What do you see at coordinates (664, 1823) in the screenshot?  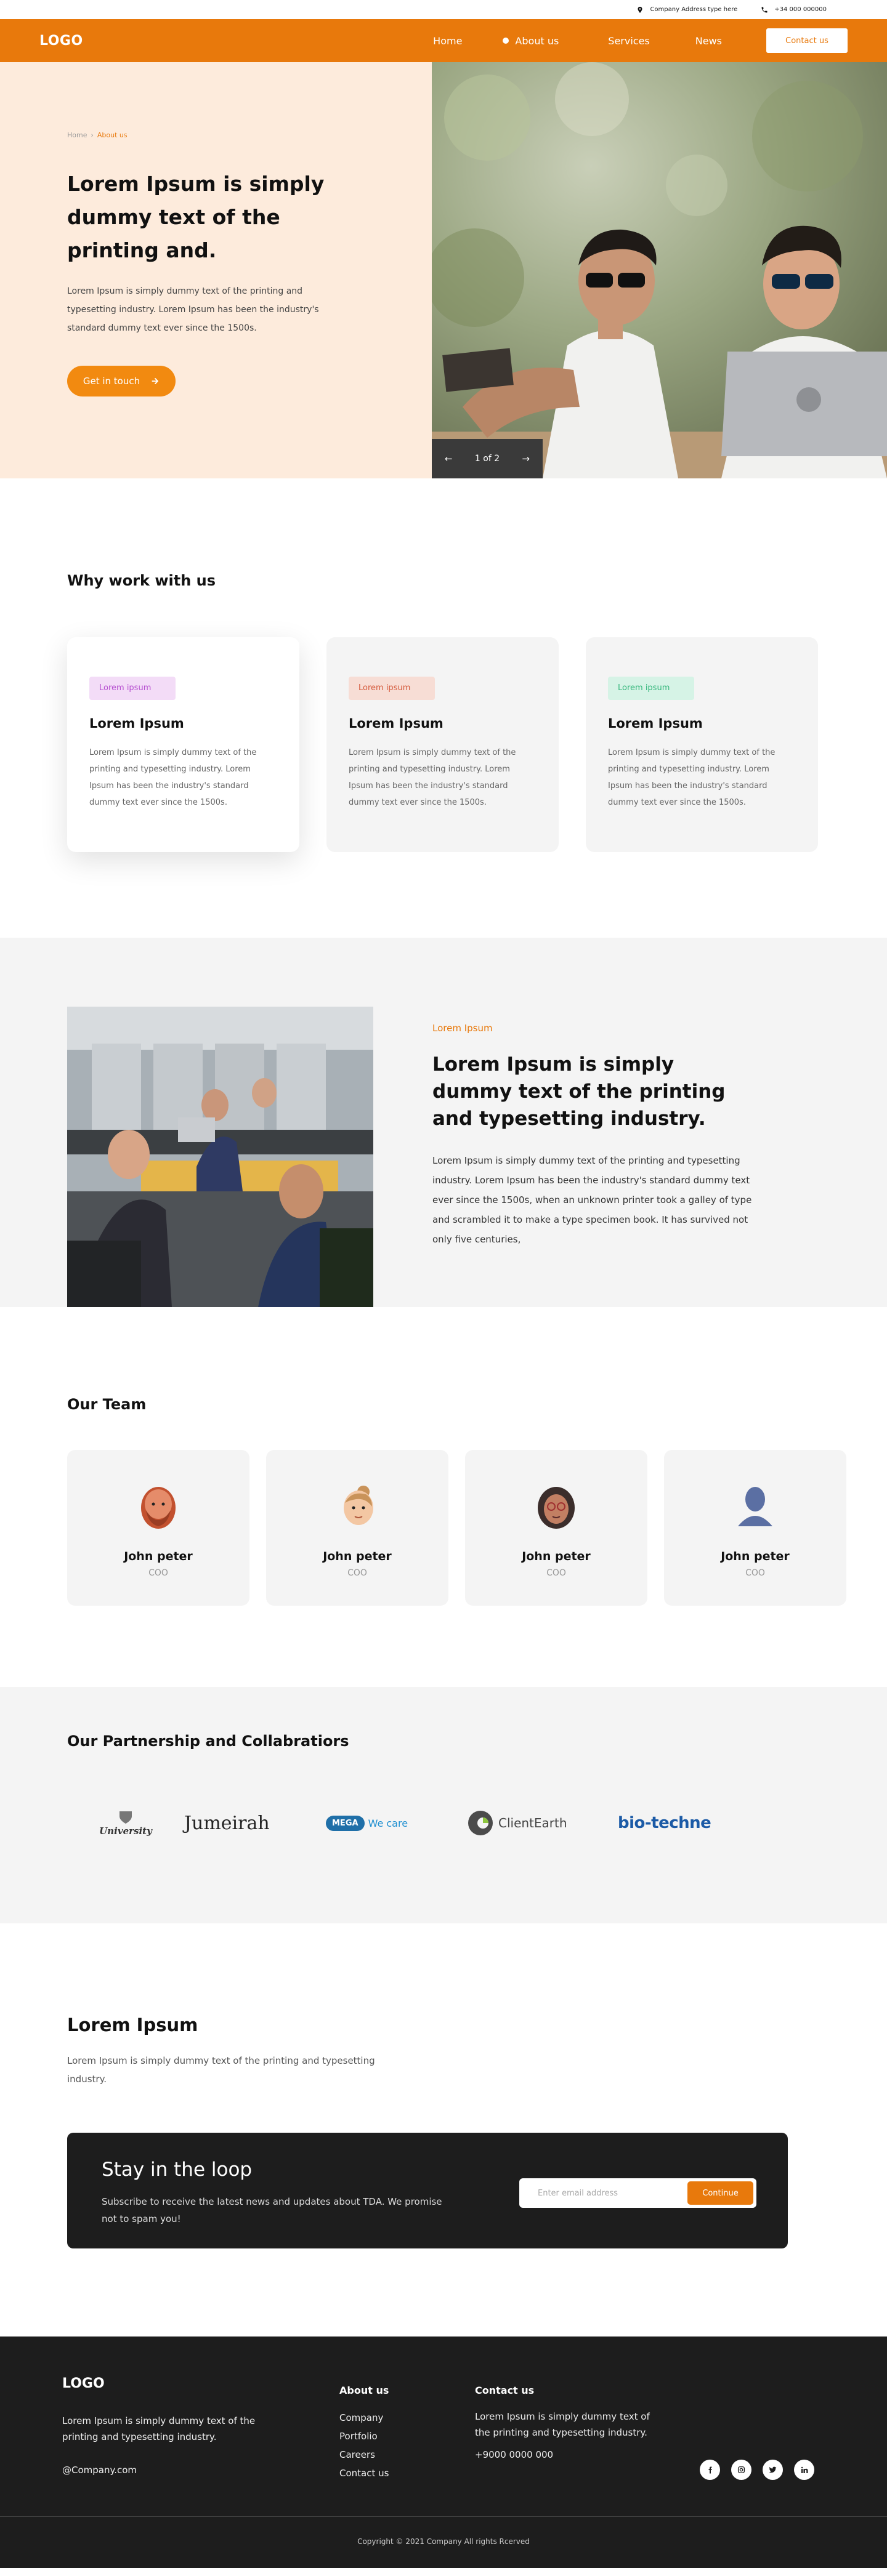 I see `partner-logo-biotechne: bio-techne` at bounding box center [664, 1823].